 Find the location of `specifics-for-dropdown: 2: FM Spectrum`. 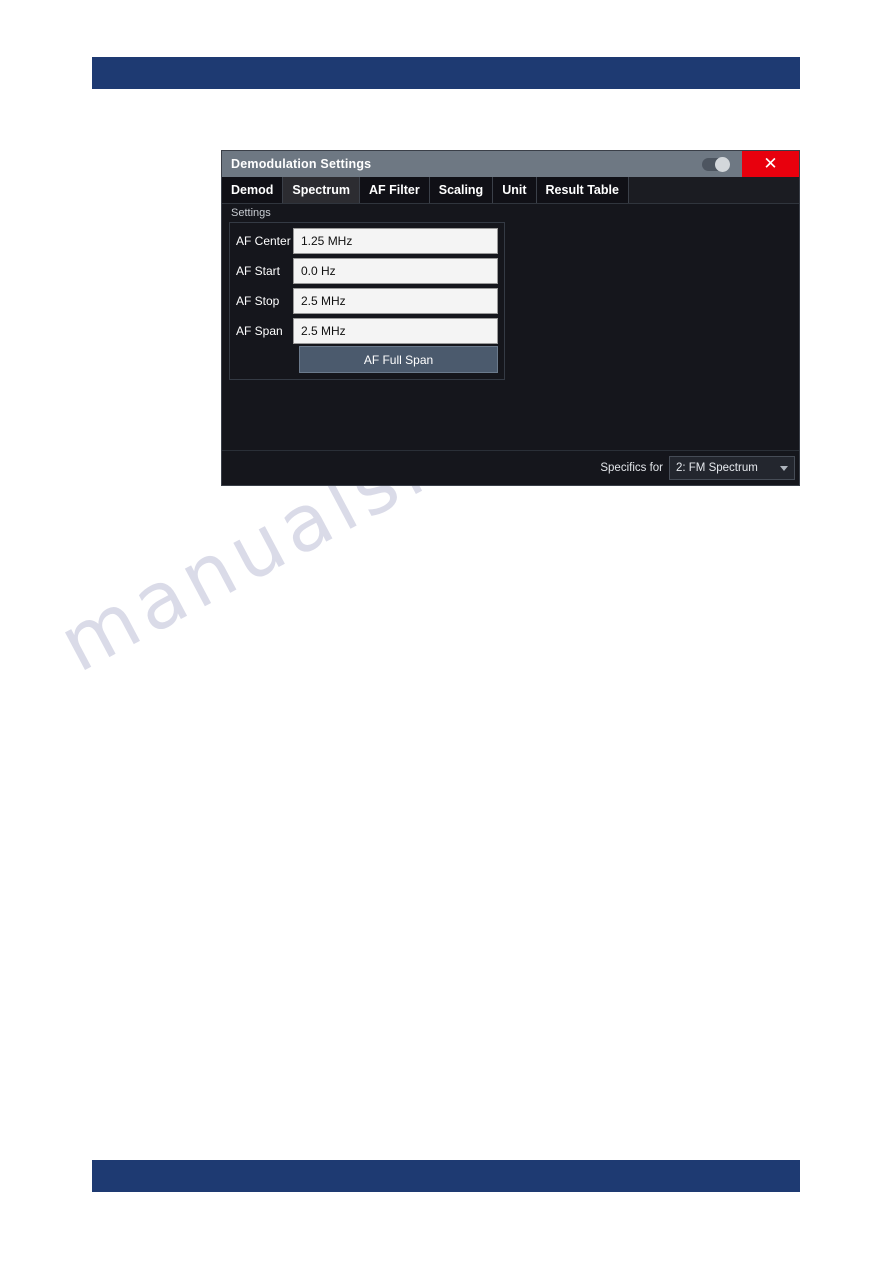

specifics-for-dropdown: 2: FM Spectrum is located at coordinates (732, 468).